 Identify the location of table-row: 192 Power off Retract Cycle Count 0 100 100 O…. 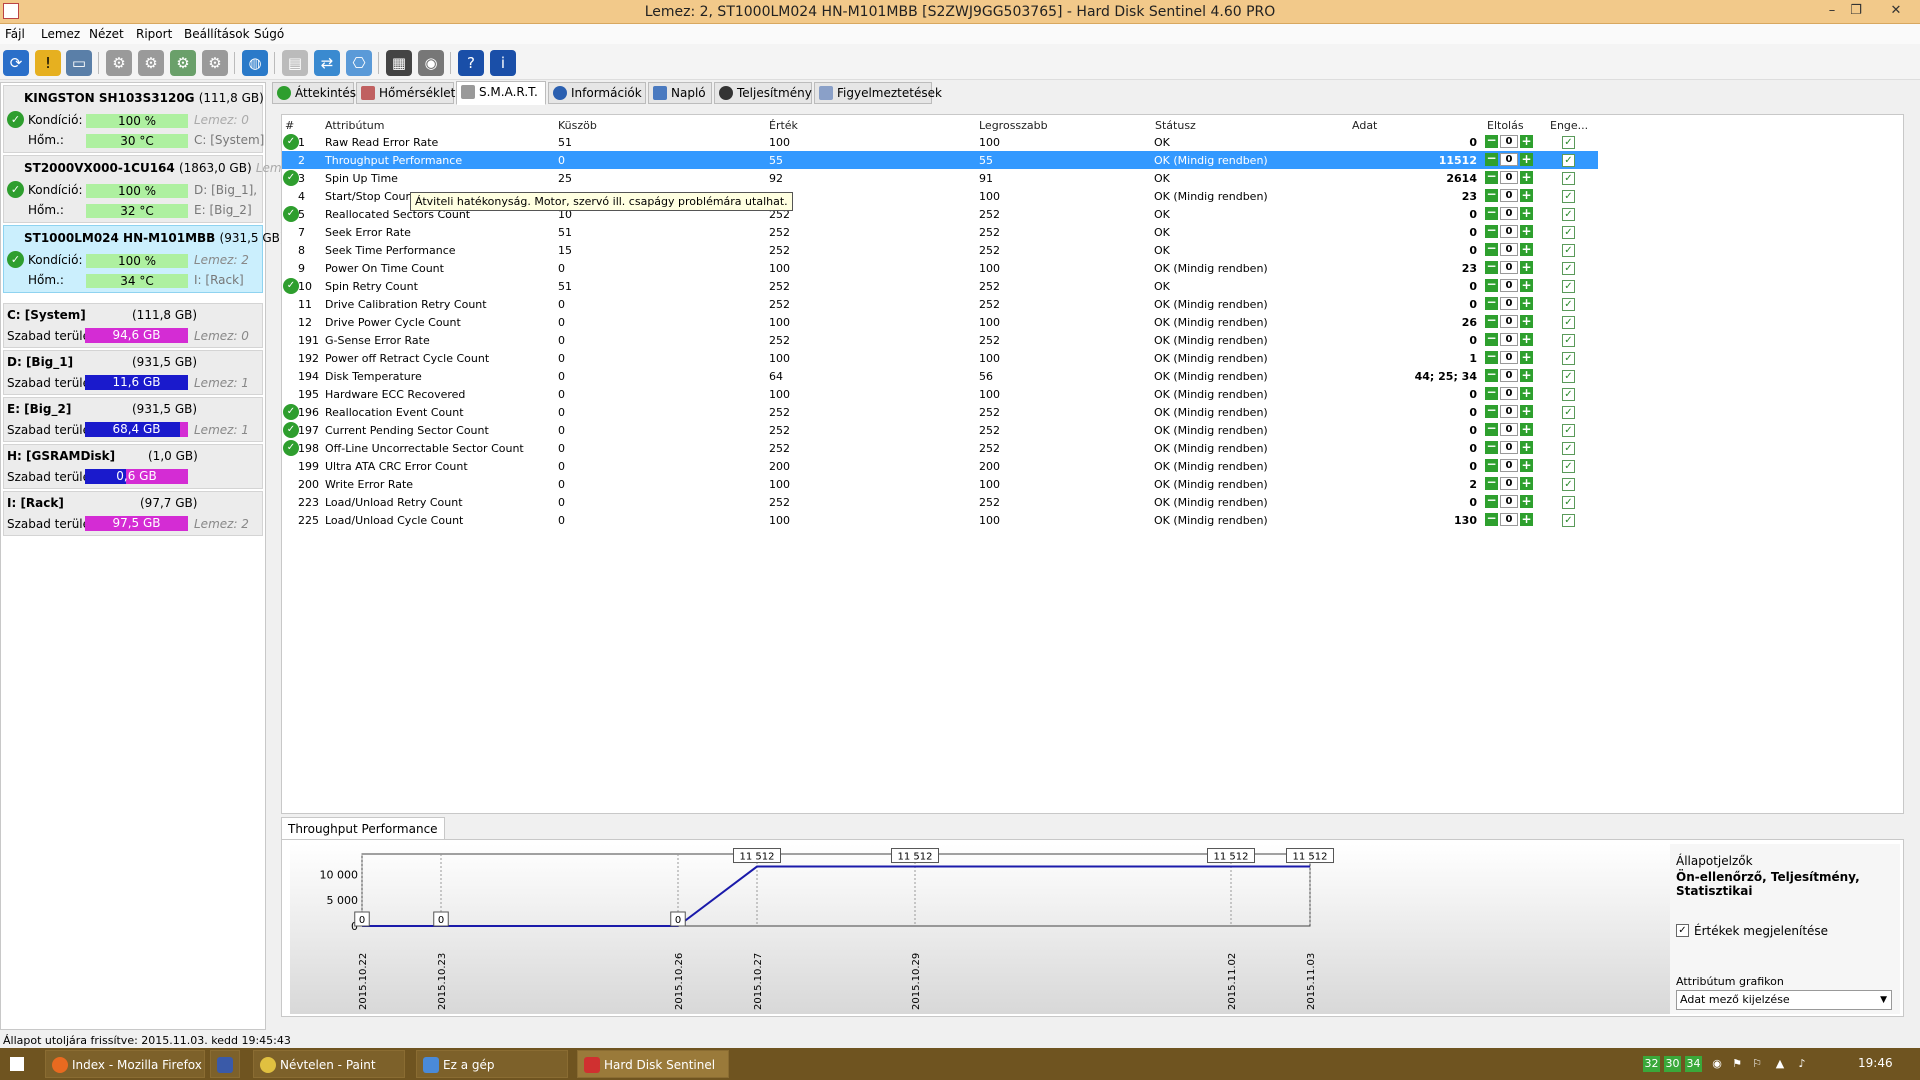
(940, 358).